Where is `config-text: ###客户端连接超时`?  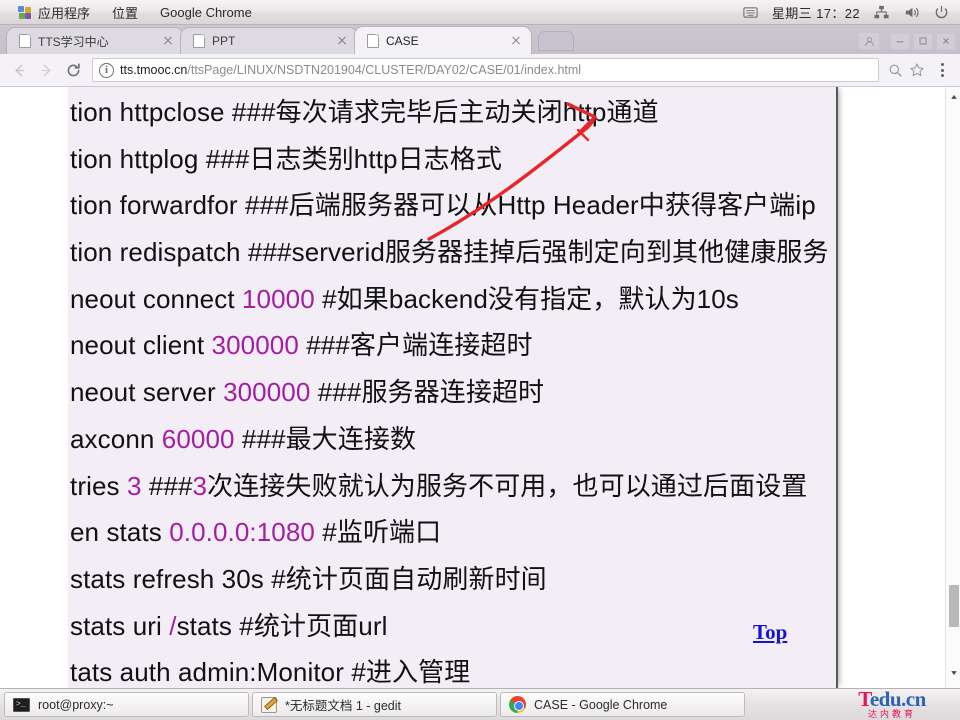
config-text: ###客户端连接超时 is located at coordinates (415, 345).